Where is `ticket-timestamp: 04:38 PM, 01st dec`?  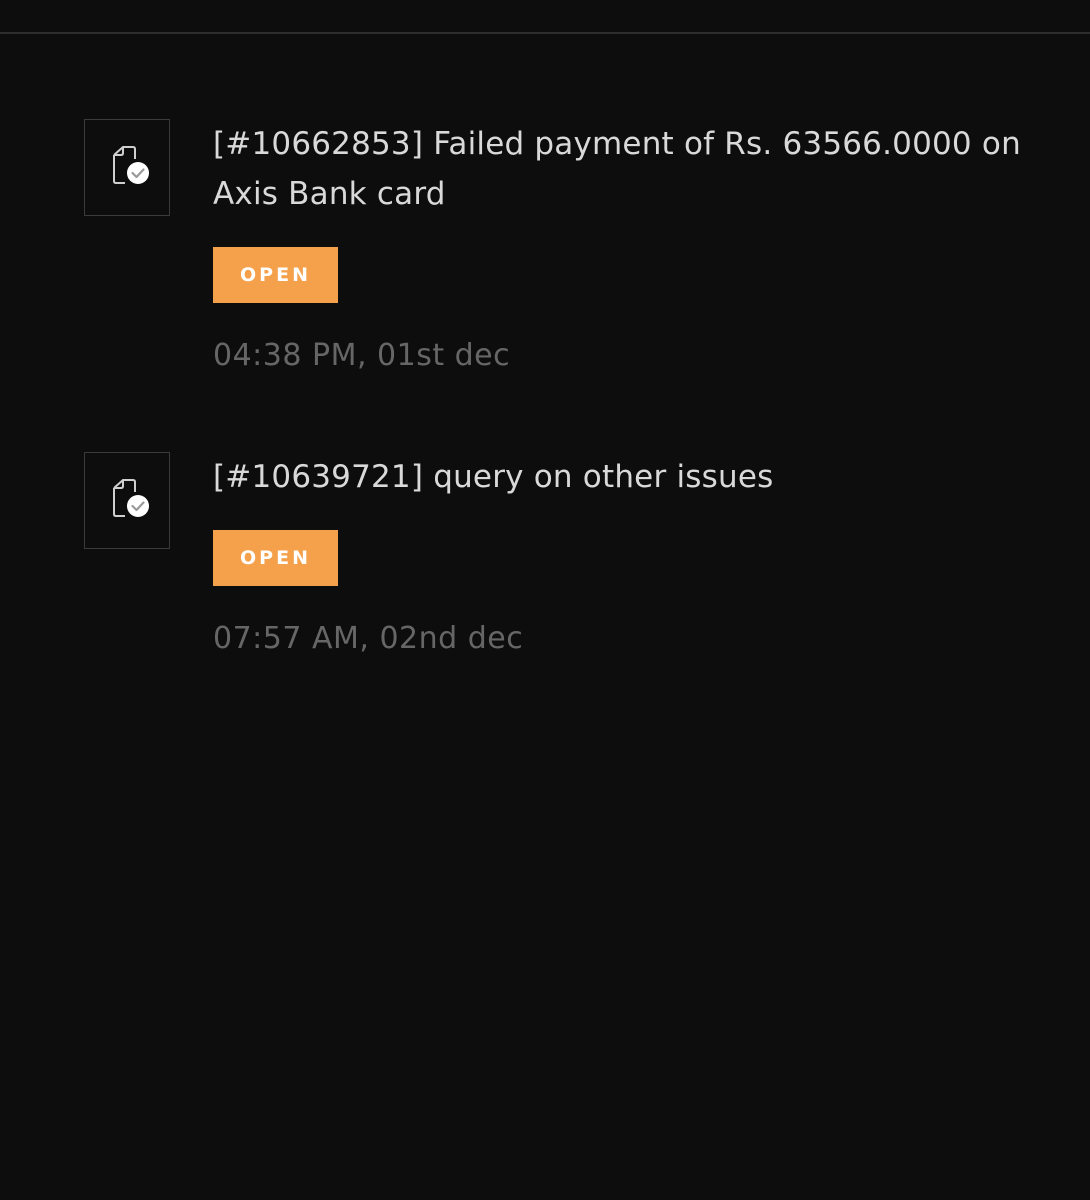
ticket-timestamp: 04:38 PM, 01st dec is located at coordinates (362, 355).